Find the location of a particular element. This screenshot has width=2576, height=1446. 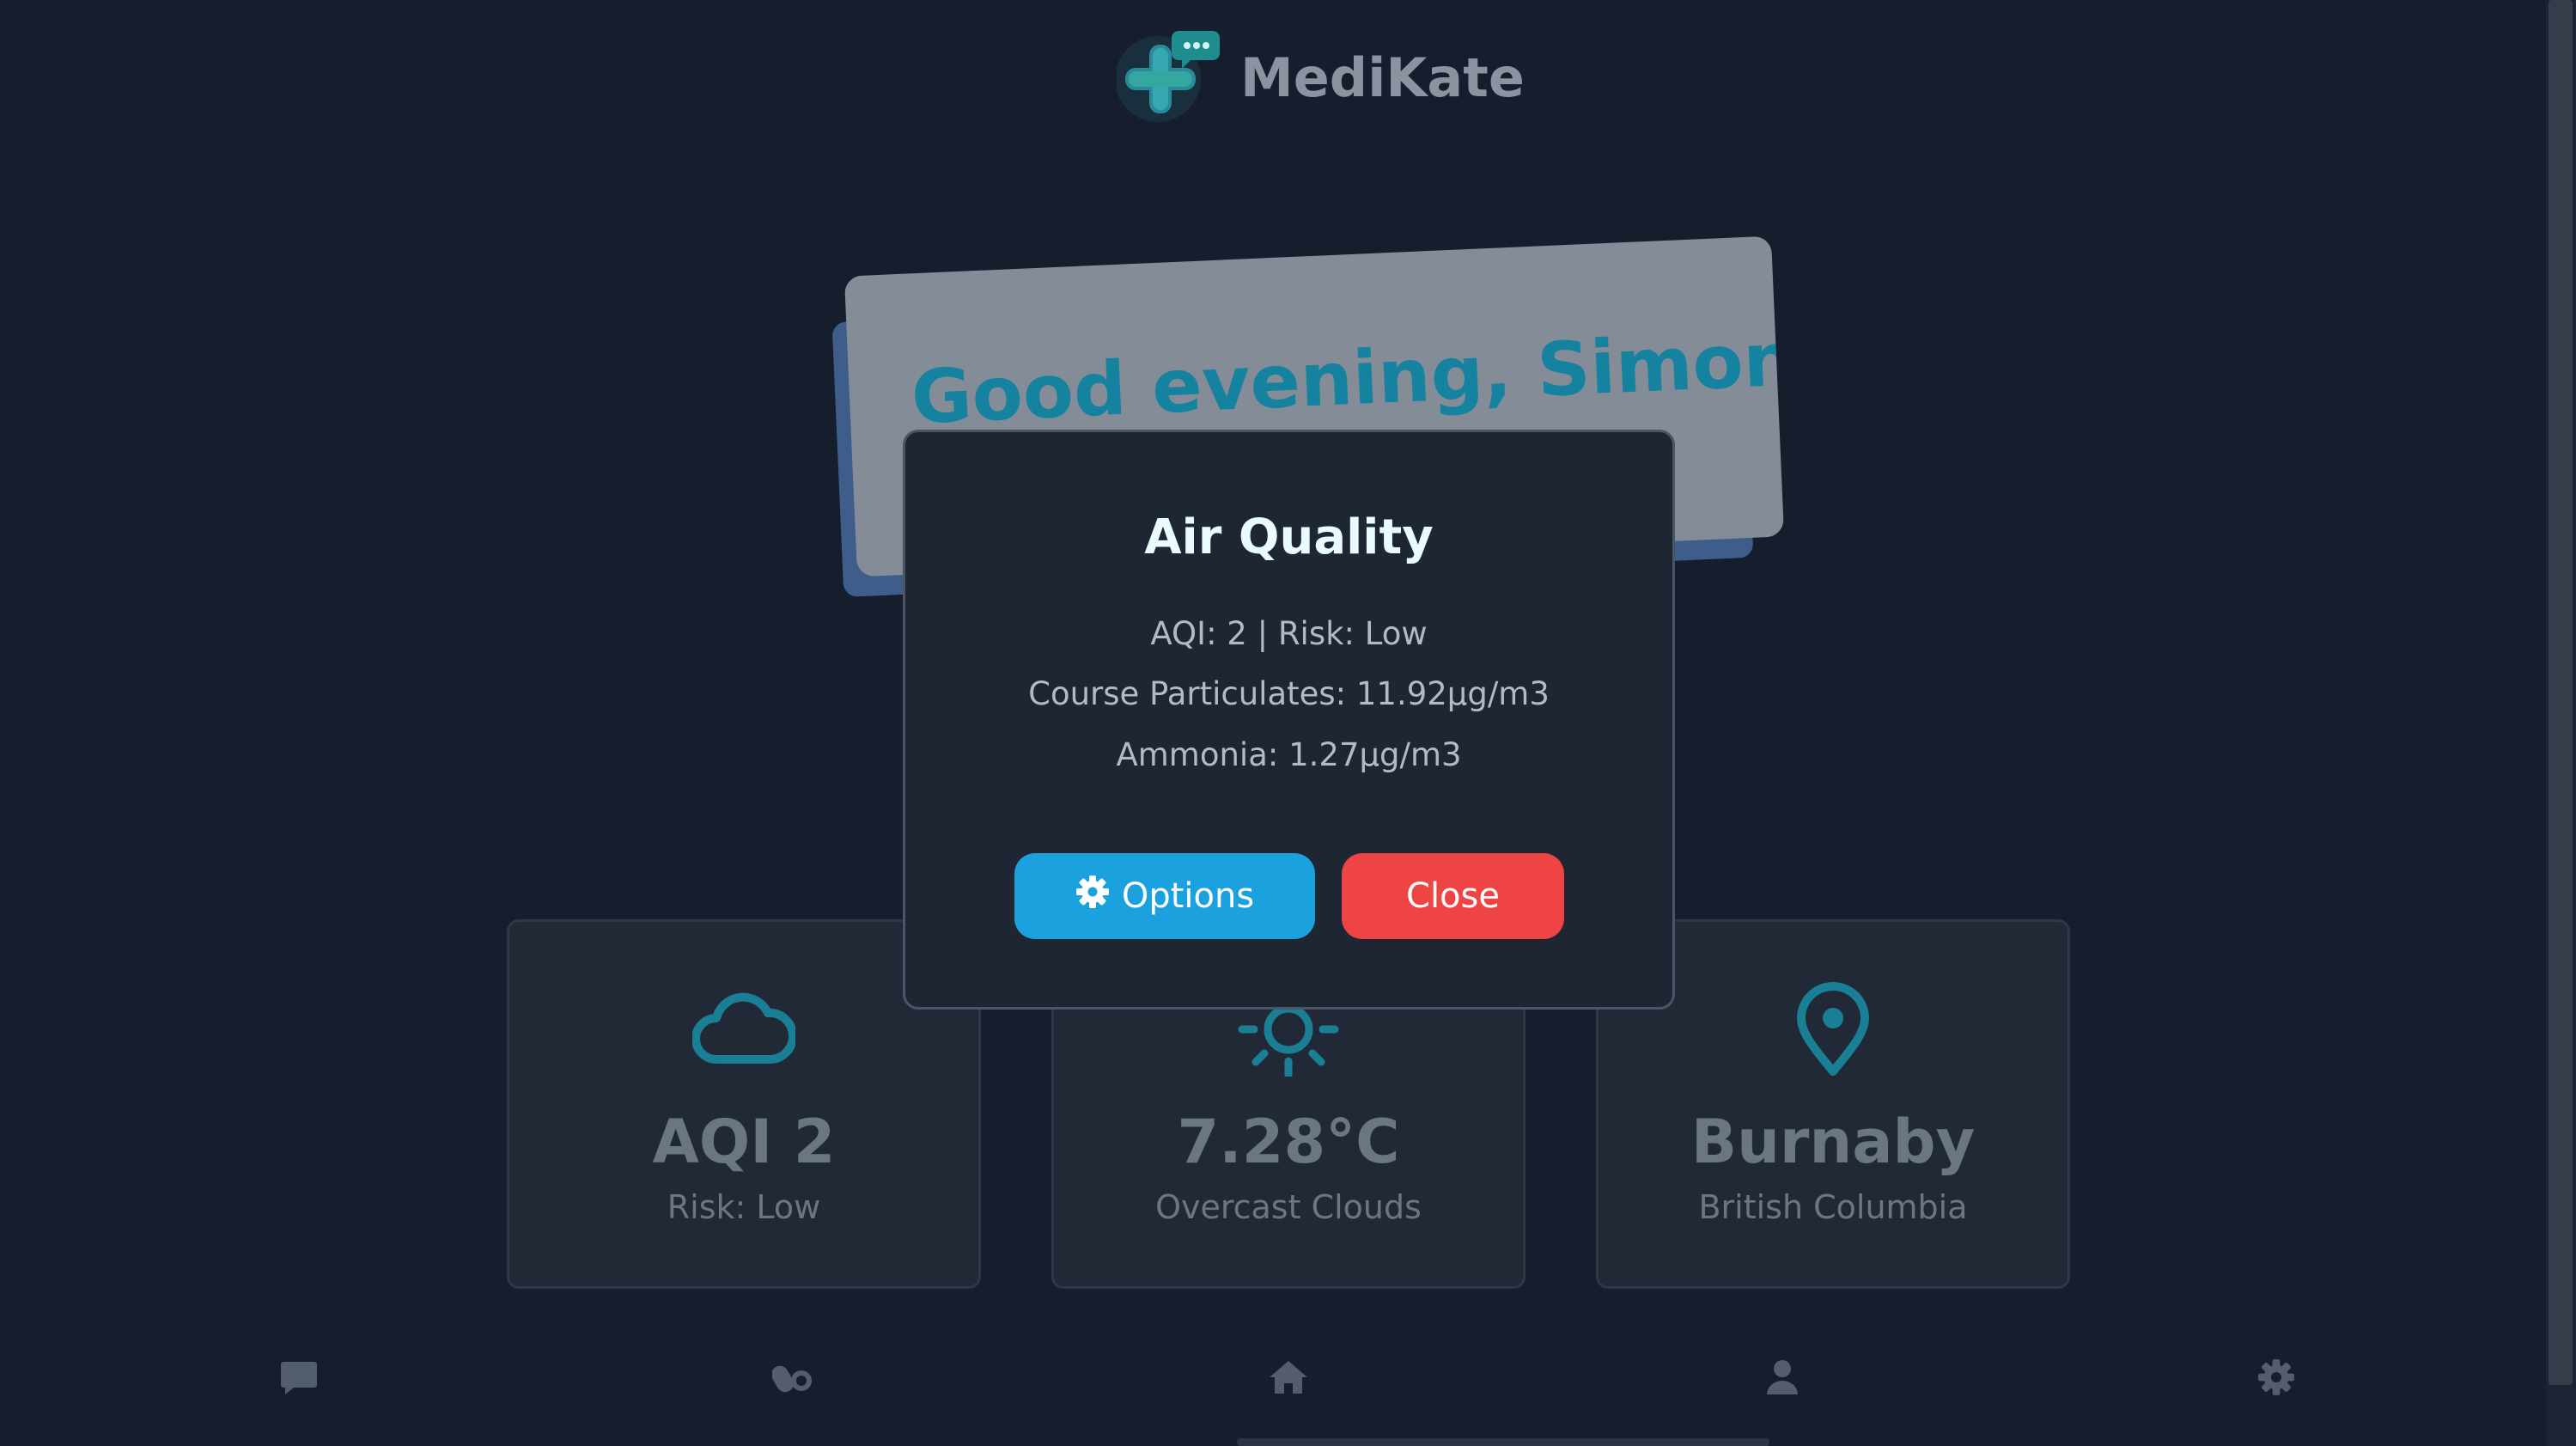

pills-icon is located at coordinates (792, 1379).